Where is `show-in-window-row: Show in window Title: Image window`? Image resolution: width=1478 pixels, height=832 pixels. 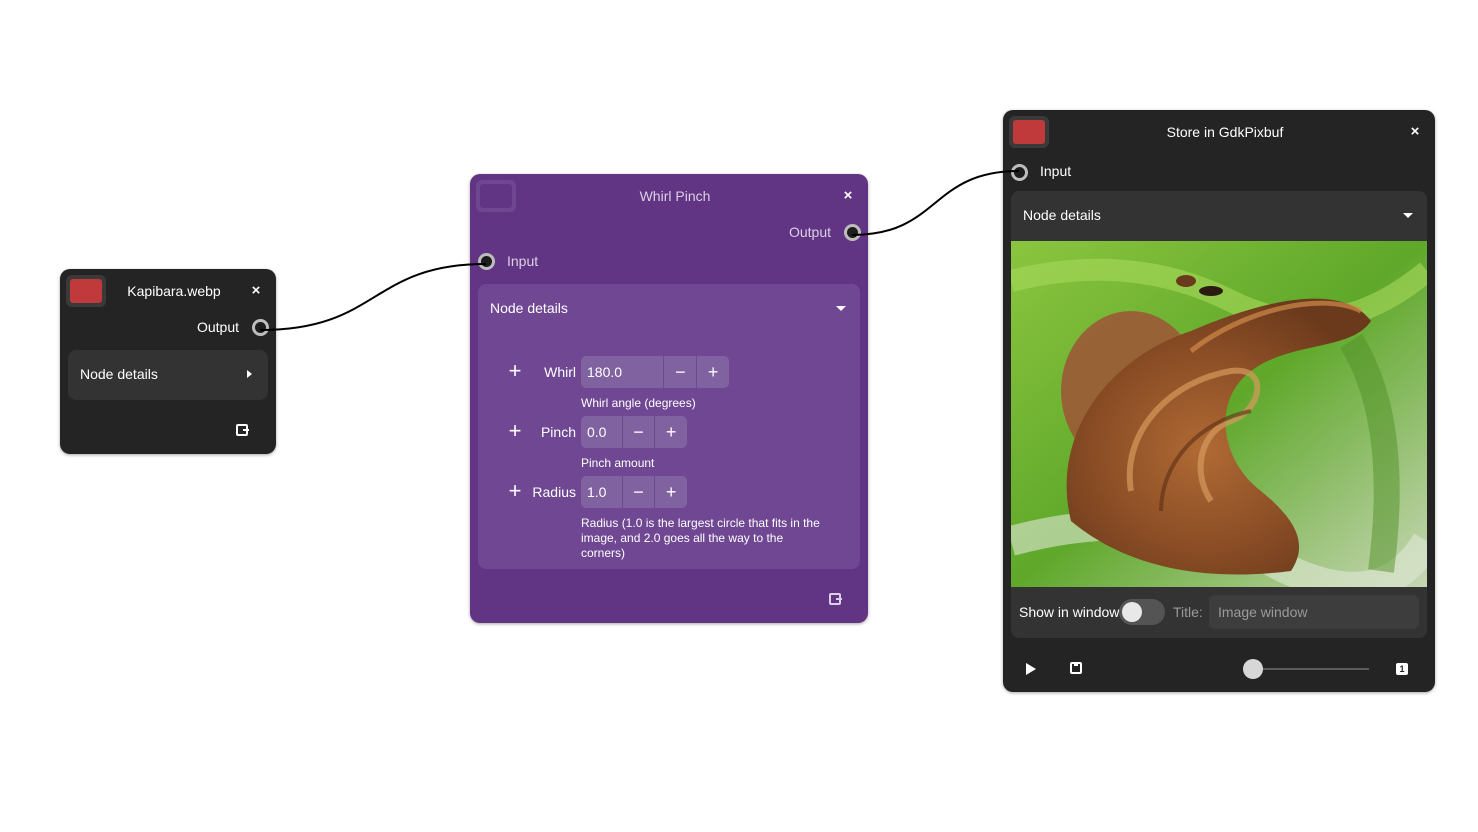 show-in-window-row: Show in window Title: Image window is located at coordinates (1219, 612).